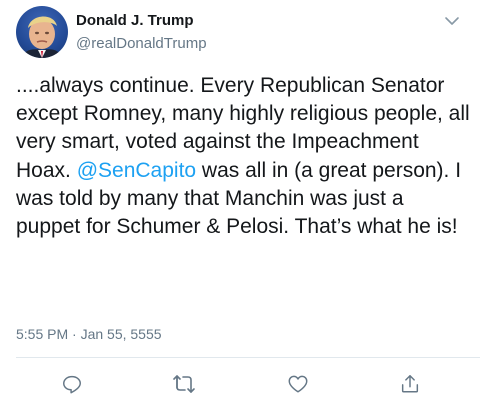 The height and width of the screenshot is (410, 480). I want to click on mention-link: @SenCapito, so click(136, 170).